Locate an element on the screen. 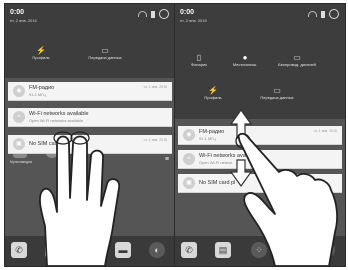  notification-card: ▣ No SIM card чт, 1 янв. 2015 is located at coordinates (90, 144).